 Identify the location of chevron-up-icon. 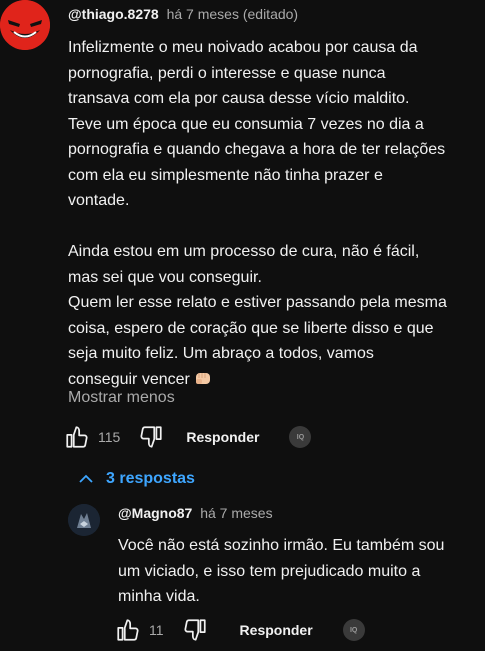
(86, 478).